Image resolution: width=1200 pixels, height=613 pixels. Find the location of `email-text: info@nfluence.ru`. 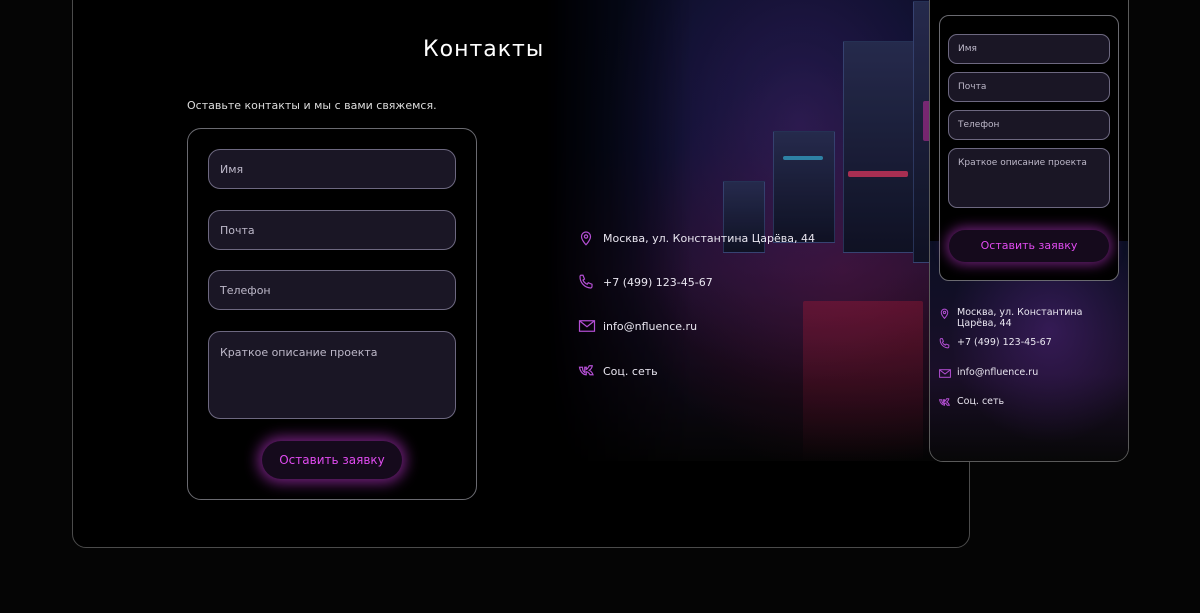

email-text: info@nfluence.ru is located at coordinates (650, 326).